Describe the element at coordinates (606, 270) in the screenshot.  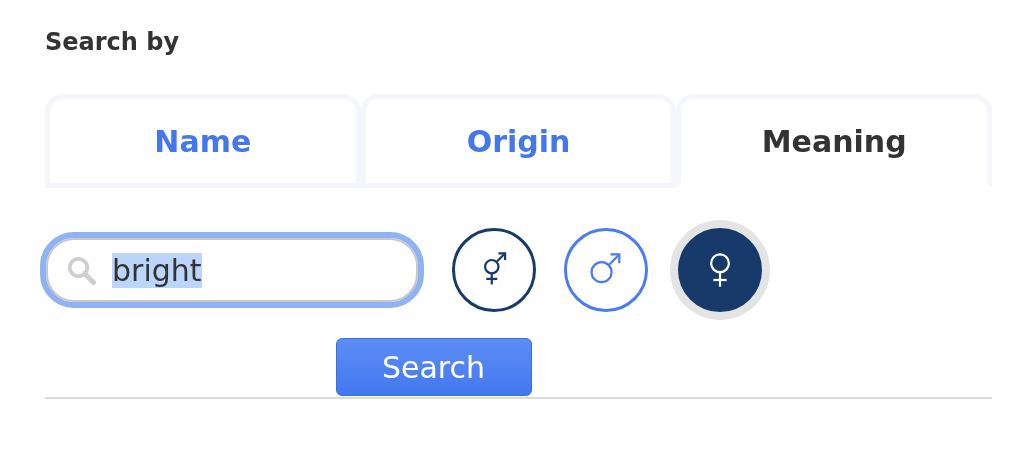
I see `male-gender-button` at that location.